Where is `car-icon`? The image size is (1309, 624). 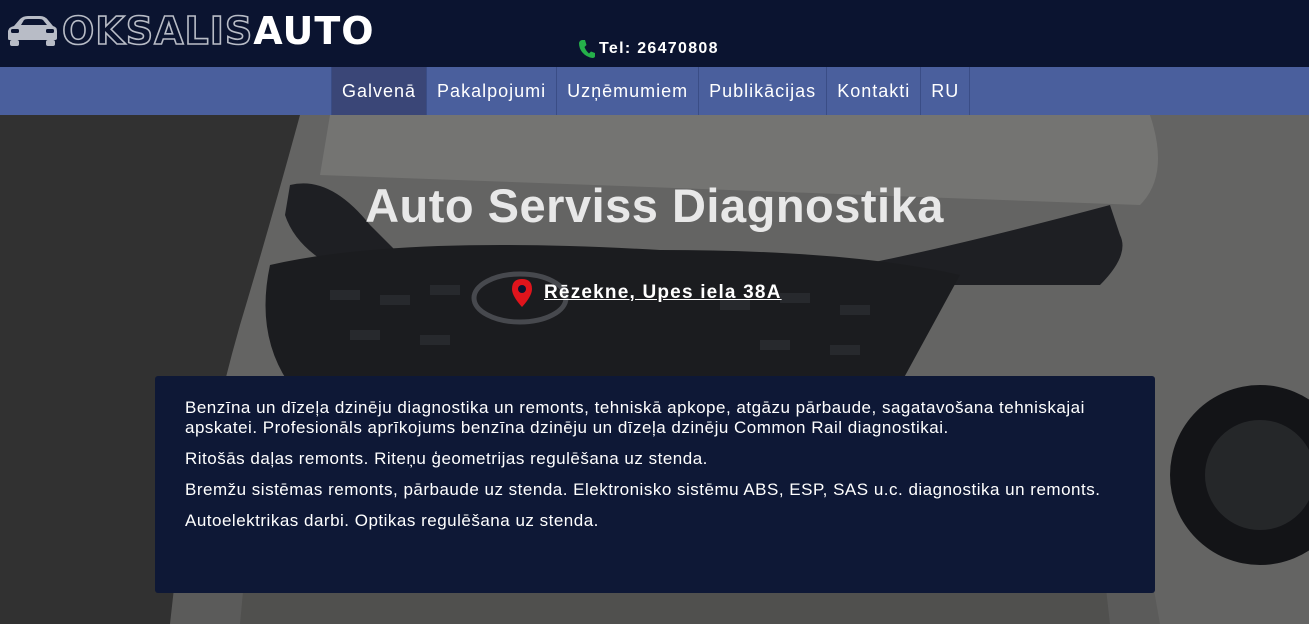
car-icon is located at coordinates (32, 31).